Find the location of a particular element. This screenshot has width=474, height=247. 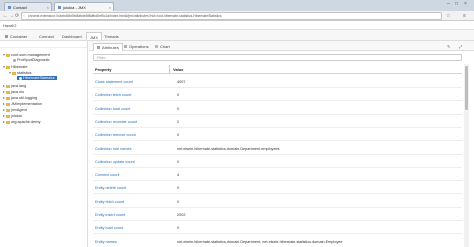

table-row: Collection fetch count 0 is located at coordinates (277, 95).